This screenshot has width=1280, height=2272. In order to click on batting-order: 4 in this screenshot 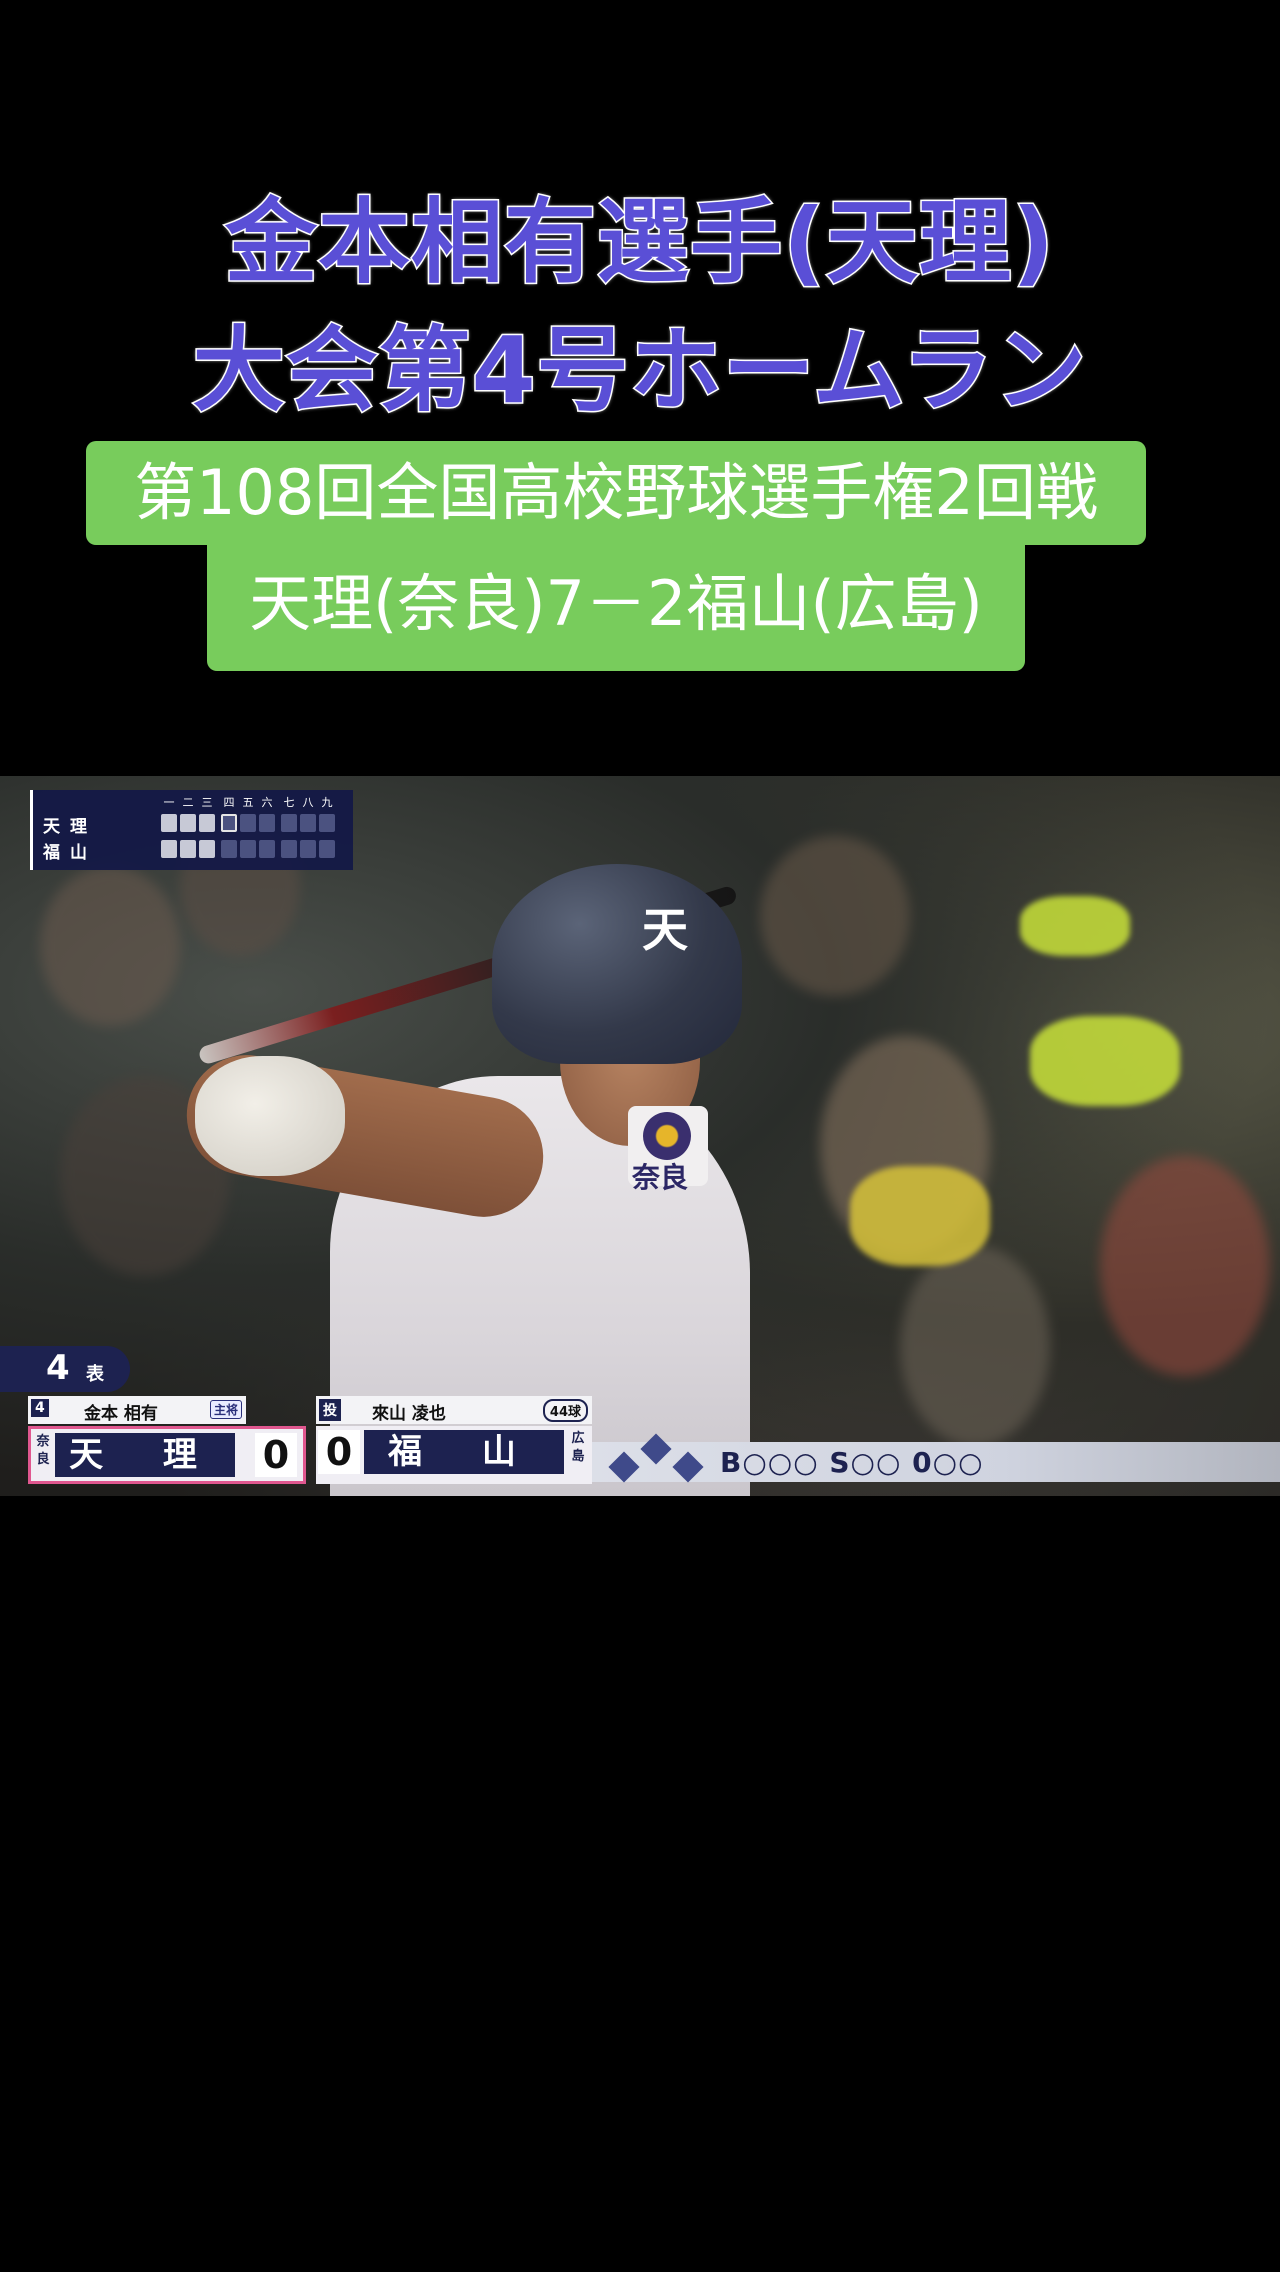, I will do `click(40, 1408)`.